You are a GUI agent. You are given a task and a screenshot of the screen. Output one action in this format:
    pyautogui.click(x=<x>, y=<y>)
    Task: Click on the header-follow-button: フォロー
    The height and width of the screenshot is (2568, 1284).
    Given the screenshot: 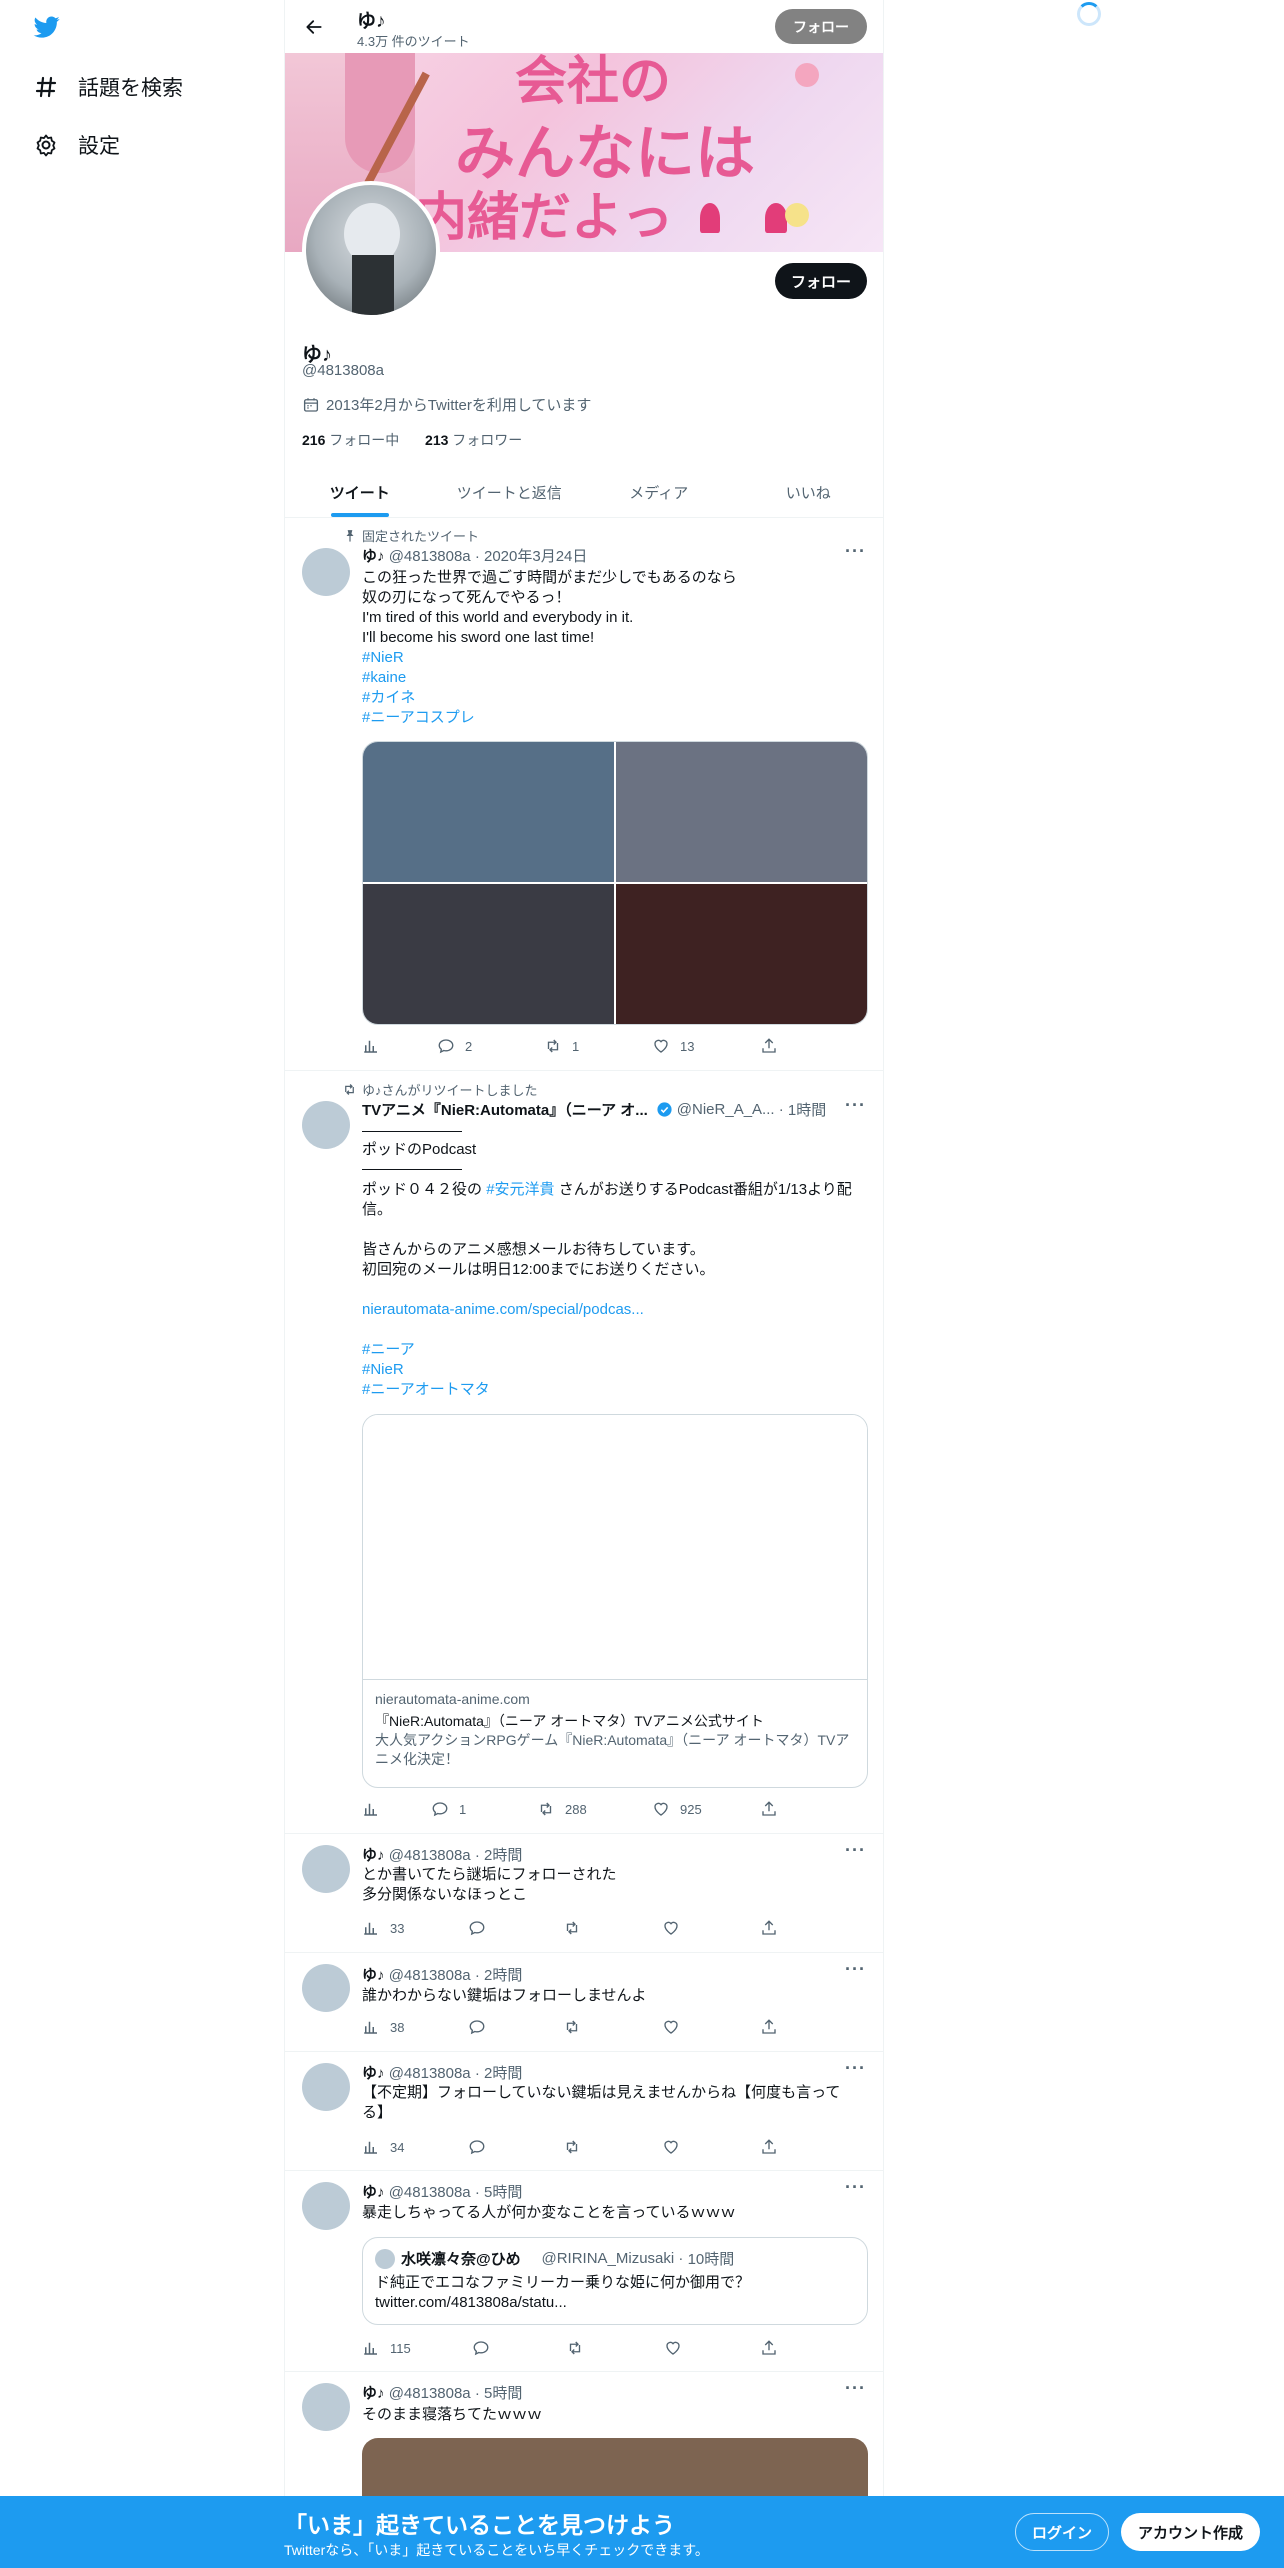 What is the action you would take?
    pyautogui.click(x=821, y=26)
    